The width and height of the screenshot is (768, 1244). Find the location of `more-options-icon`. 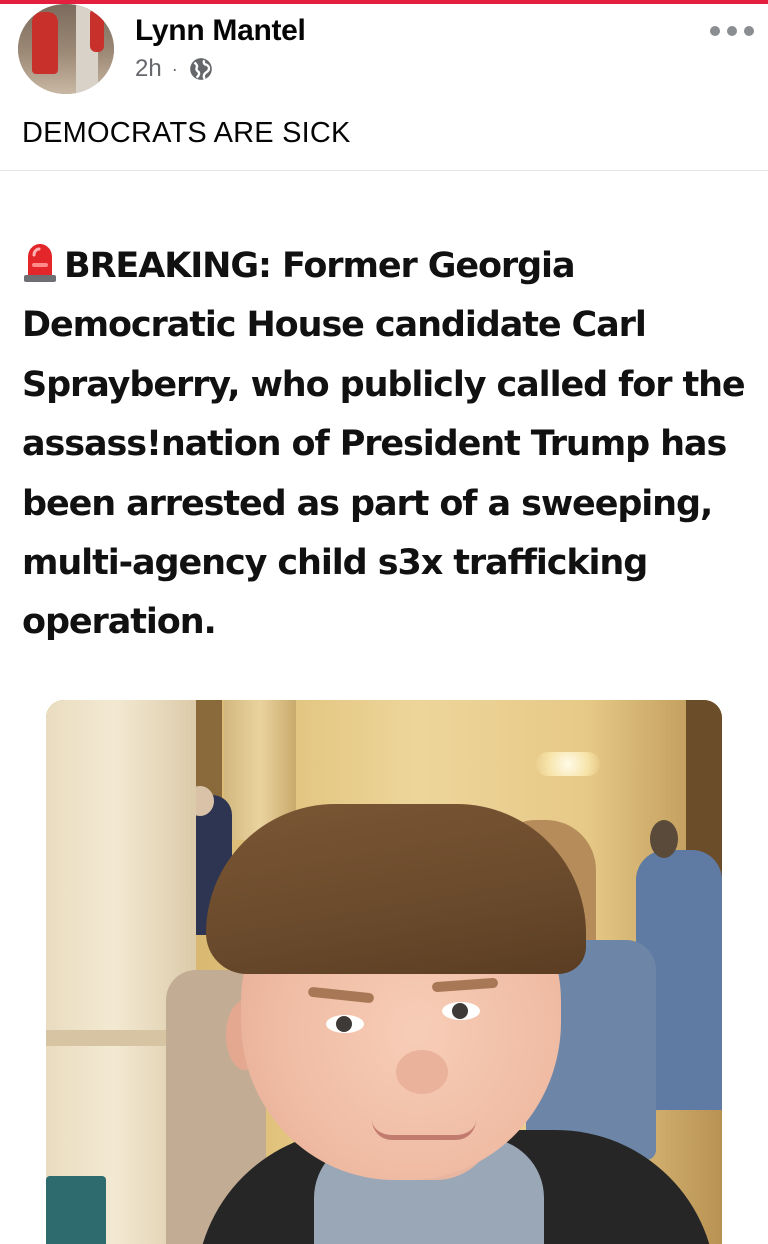

more-options-icon is located at coordinates (732, 31).